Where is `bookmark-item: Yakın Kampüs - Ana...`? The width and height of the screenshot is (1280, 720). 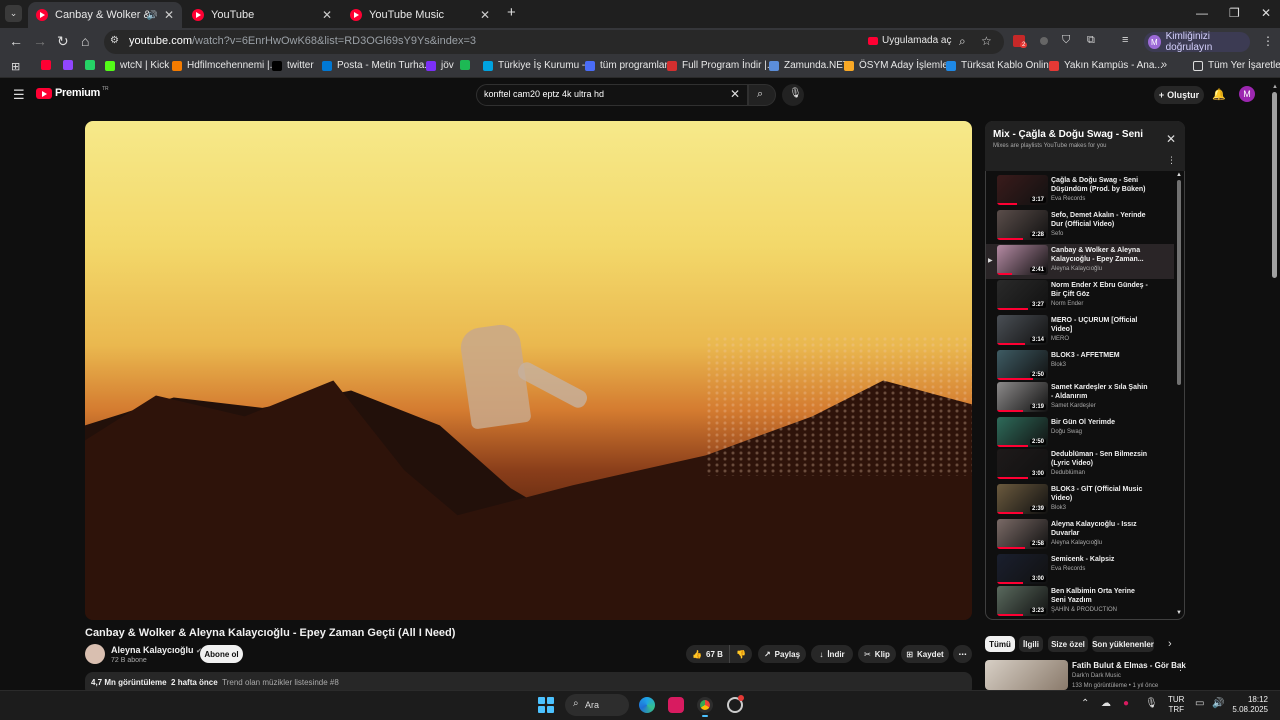
bookmark-item: Yakın Kampüs - Ana... is located at coordinates (1106, 65).